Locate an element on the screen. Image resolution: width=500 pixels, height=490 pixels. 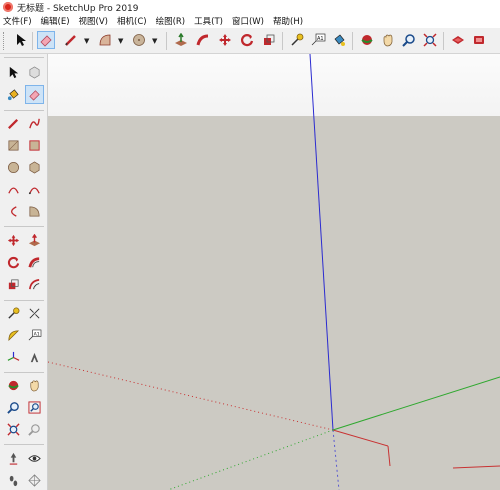
rotated-rectangle-tool-button is located at coordinates (34, 145).